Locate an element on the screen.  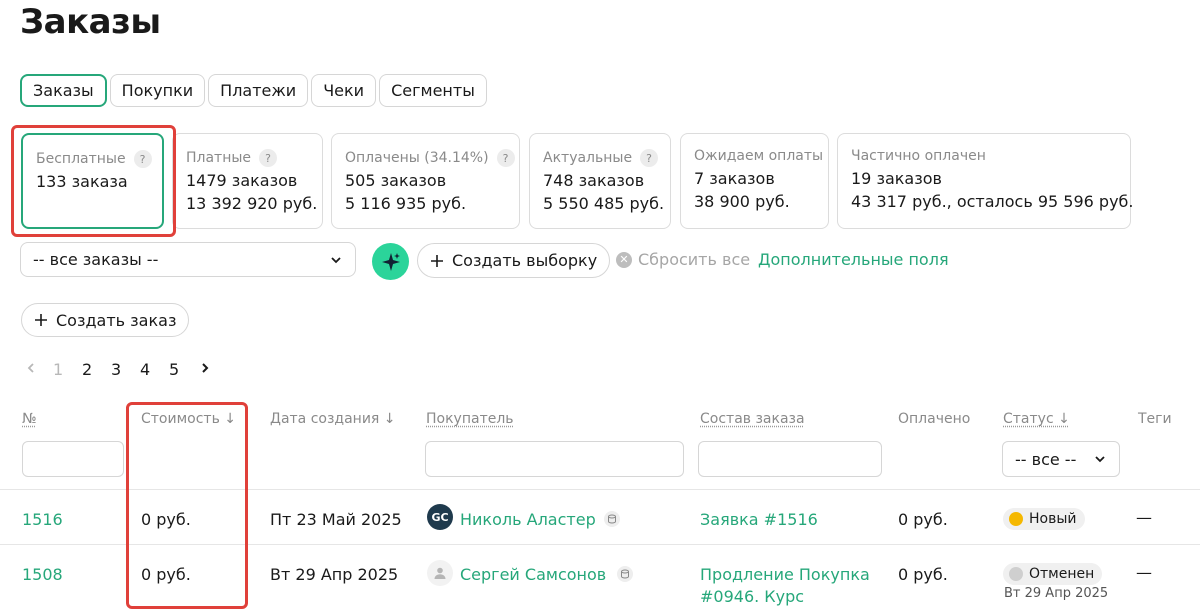
create-order-label: Создать заказ is located at coordinates (116, 320).